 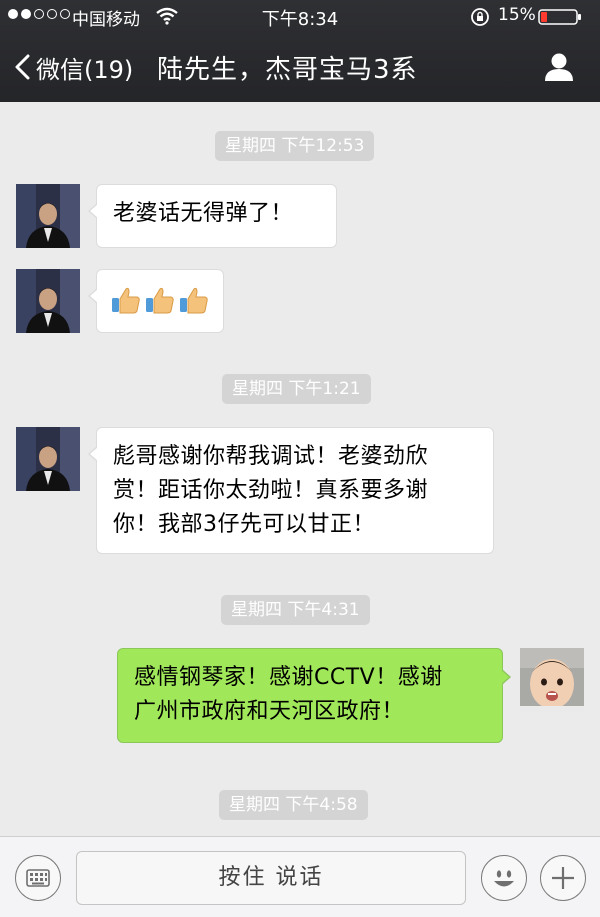 What do you see at coordinates (287, 70) in the screenshot?
I see `chat-title: 陆先生，杰哥宝马3系` at bounding box center [287, 70].